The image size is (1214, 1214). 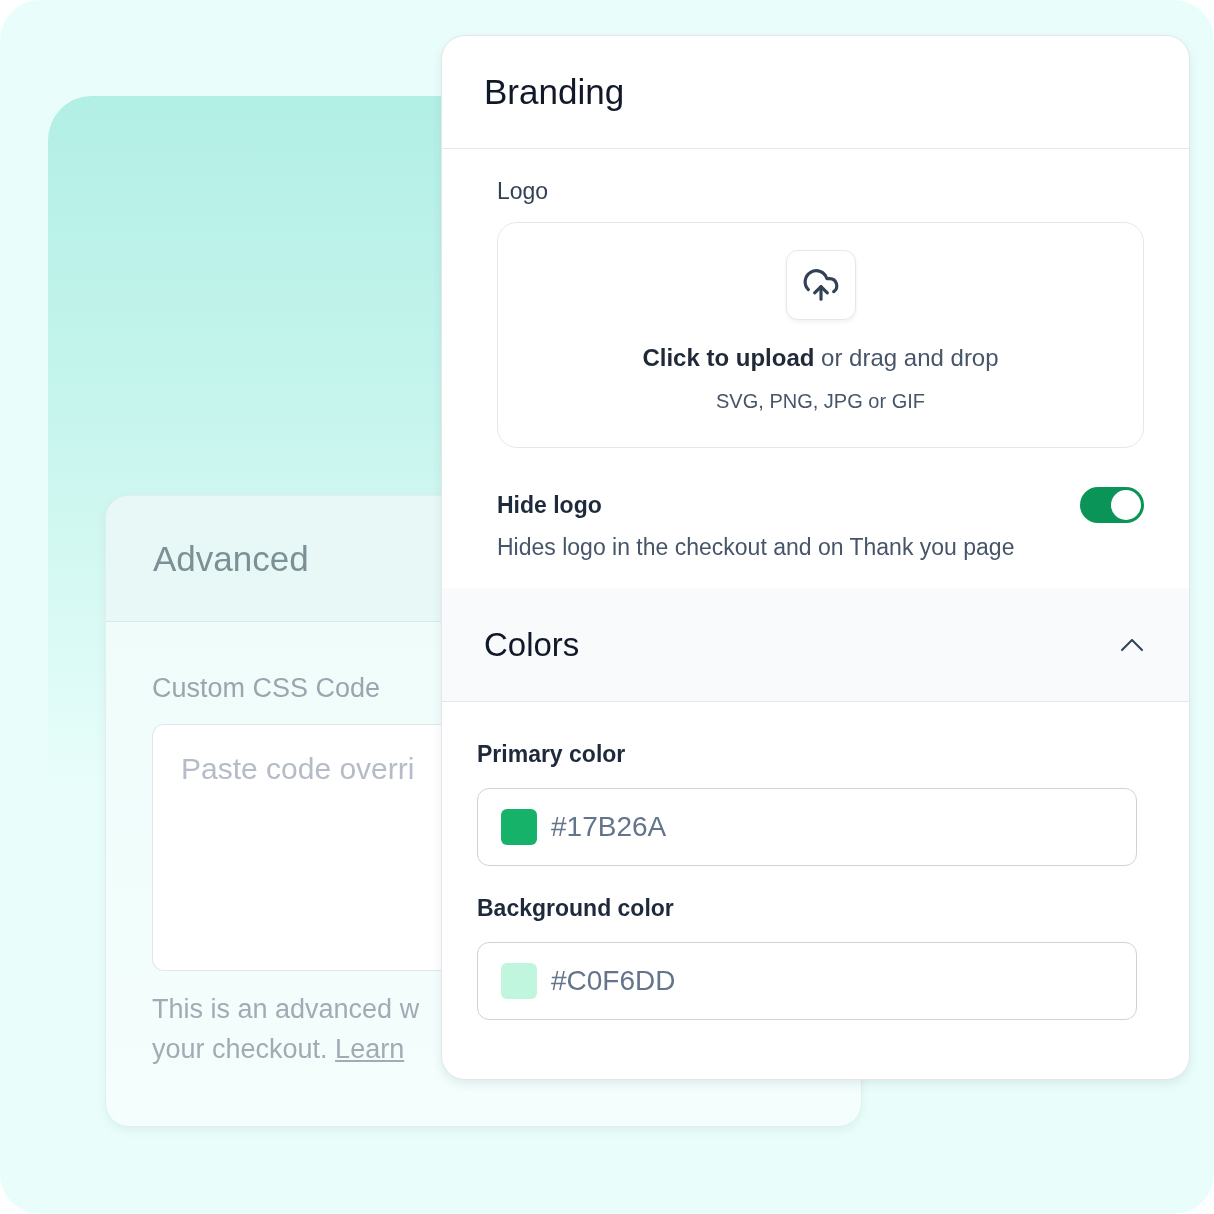 What do you see at coordinates (820, 358) in the screenshot?
I see `upload-instruction: Click to upload or drag and drop` at bounding box center [820, 358].